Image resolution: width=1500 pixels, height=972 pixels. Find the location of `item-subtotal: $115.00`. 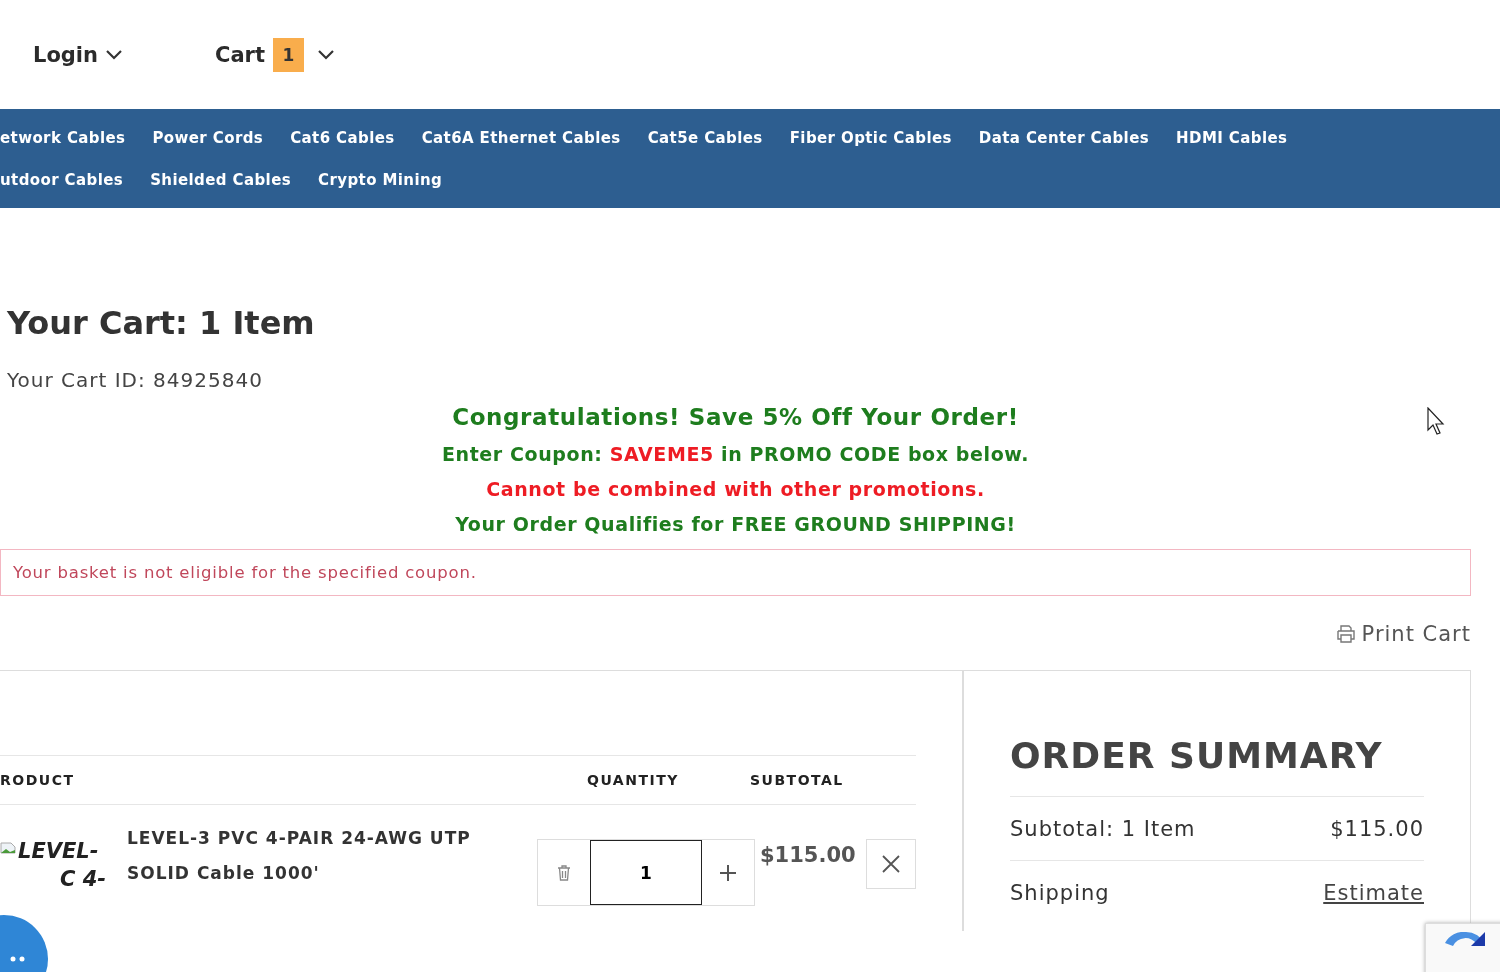

item-subtotal: $115.00 is located at coordinates (808, 856).